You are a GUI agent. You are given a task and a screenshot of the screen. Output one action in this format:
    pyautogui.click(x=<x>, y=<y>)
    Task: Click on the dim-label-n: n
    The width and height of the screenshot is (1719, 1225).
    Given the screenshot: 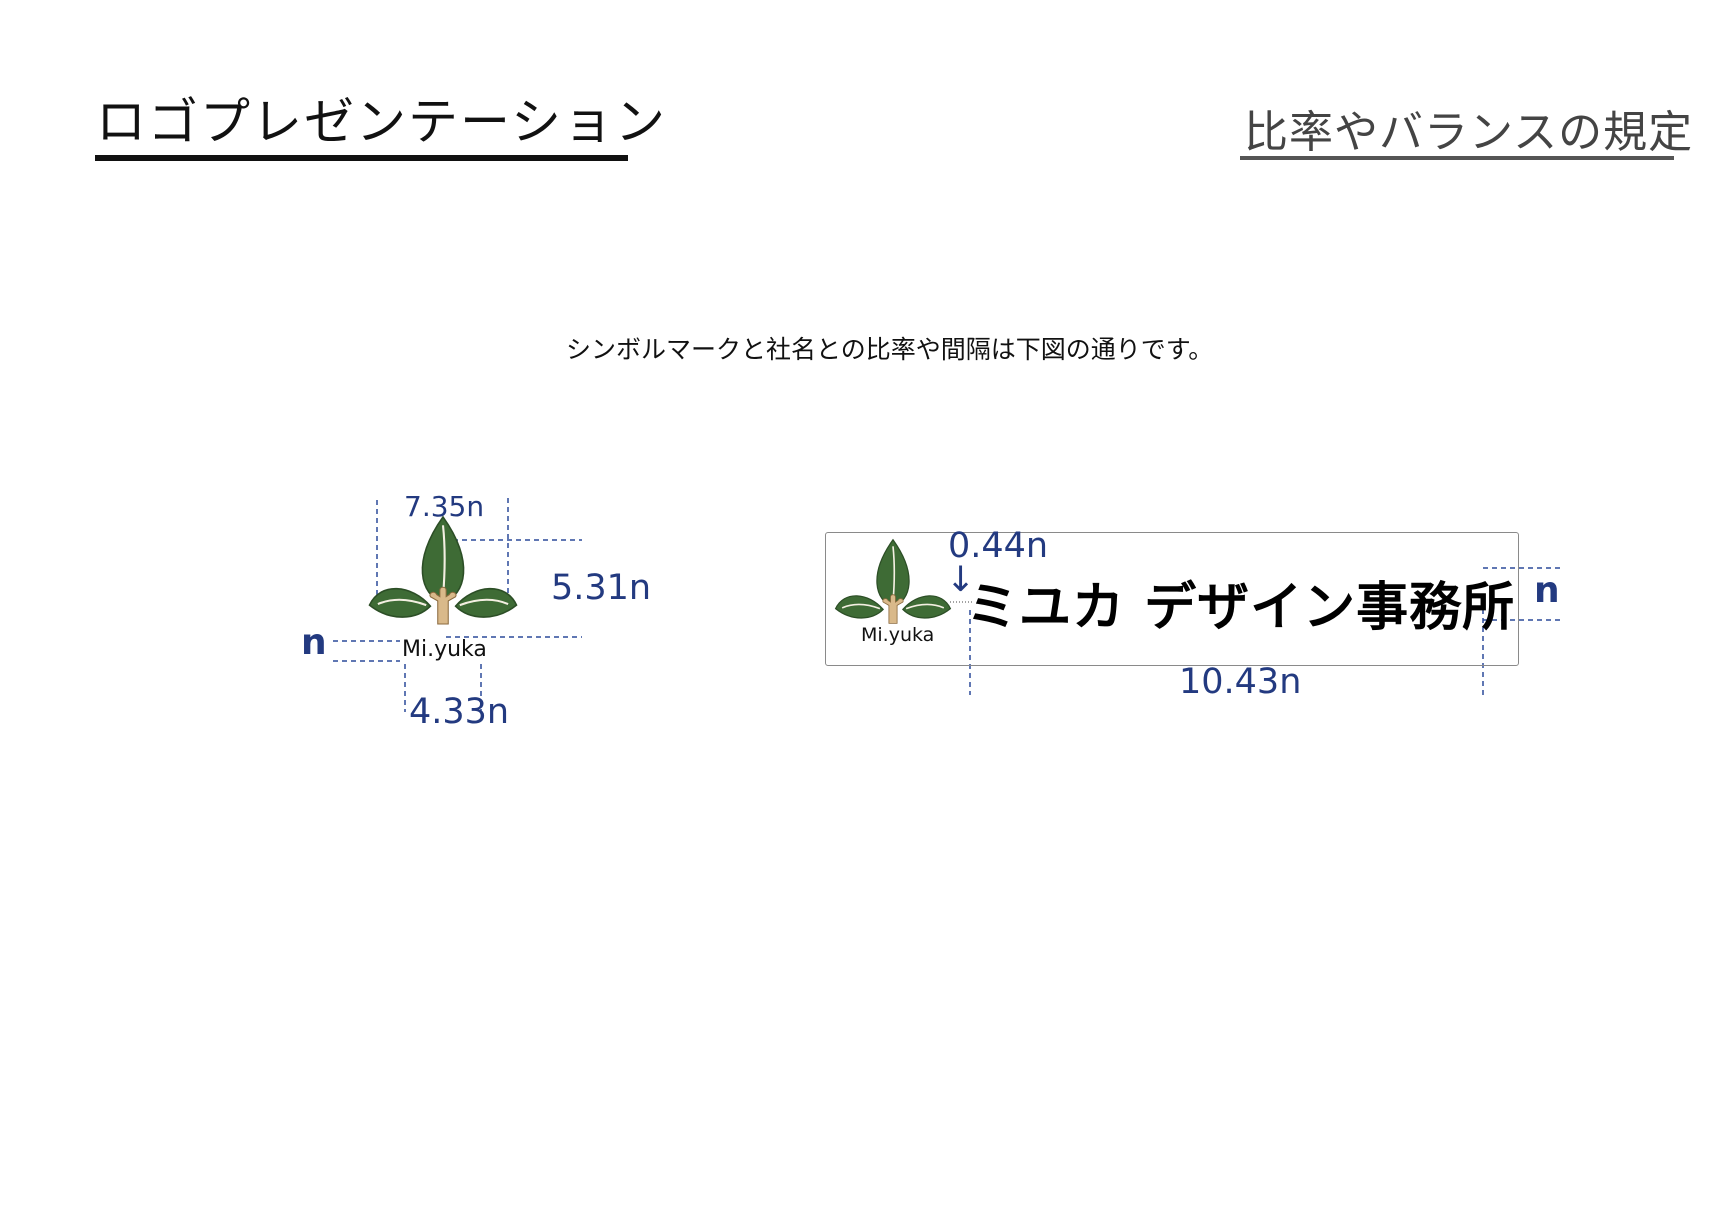 What is the action you would take?
    pyautogui.click(x=314, y=642)
    